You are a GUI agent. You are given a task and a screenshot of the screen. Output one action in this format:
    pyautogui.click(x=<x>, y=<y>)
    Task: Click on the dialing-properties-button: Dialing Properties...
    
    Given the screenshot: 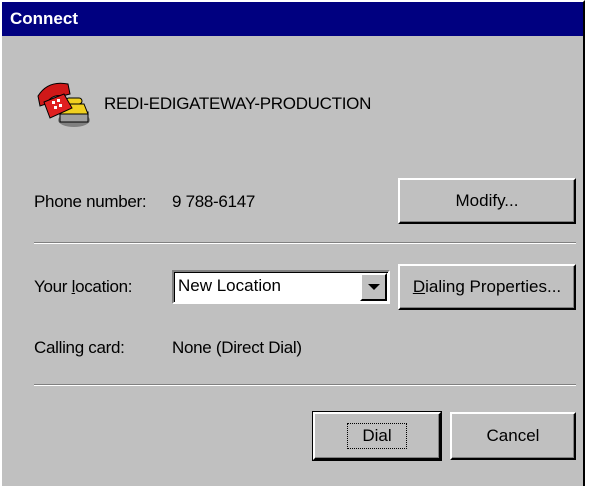 What is the action you would take?
    pyautogui.click(x=487, y=287)
    